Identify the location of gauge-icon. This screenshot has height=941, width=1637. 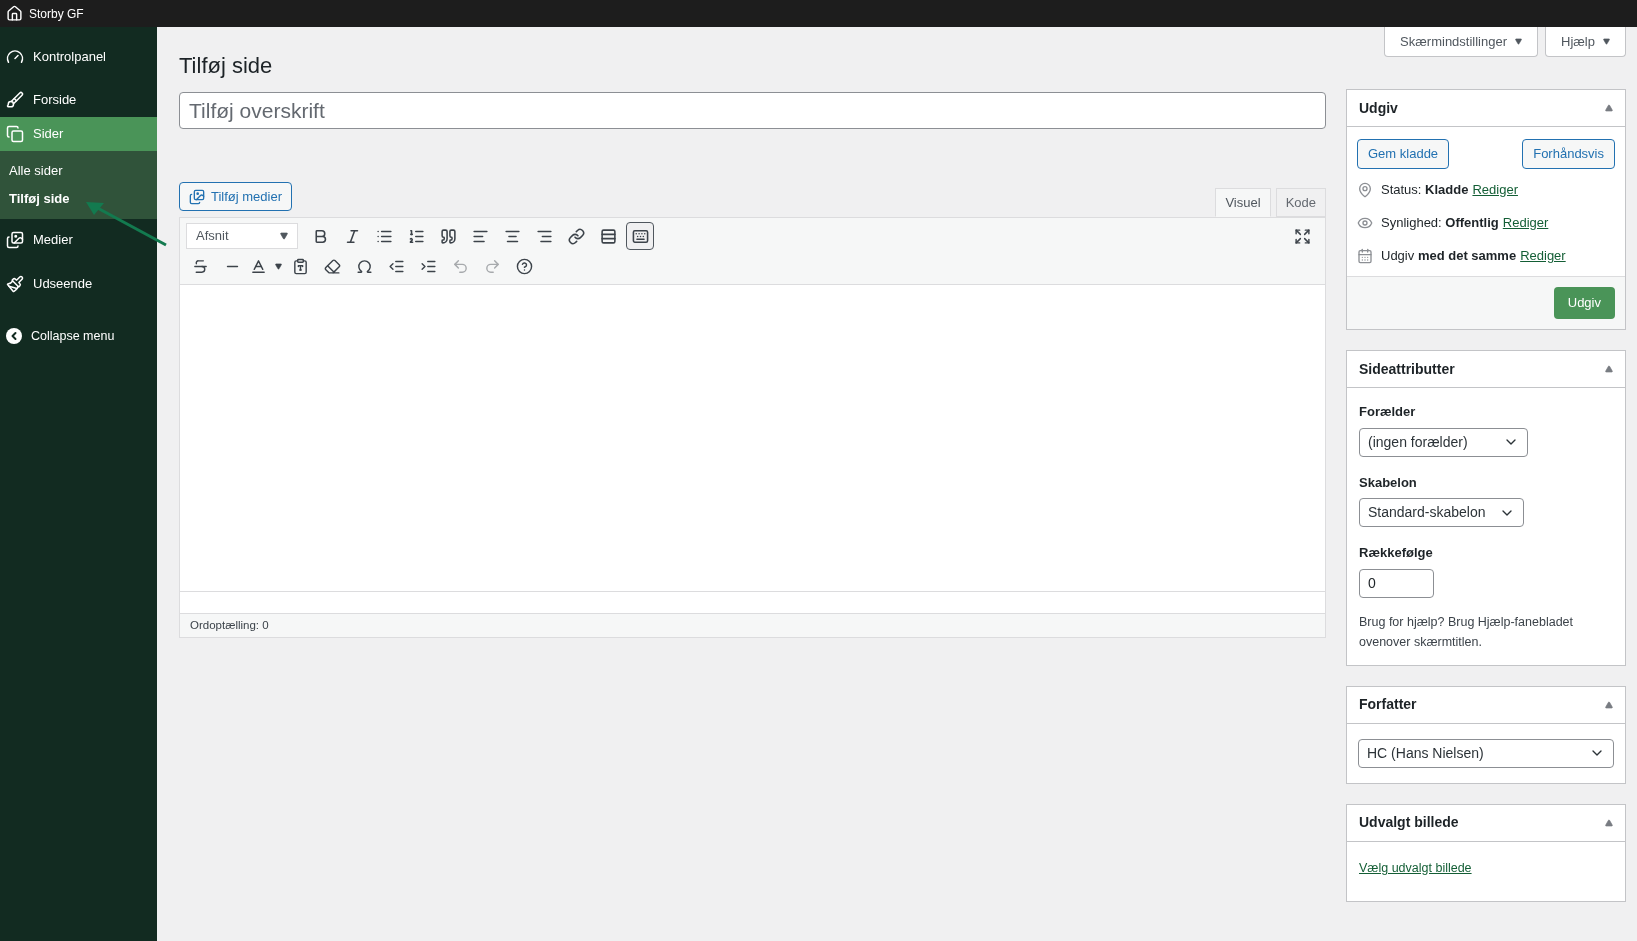
(15, 57).